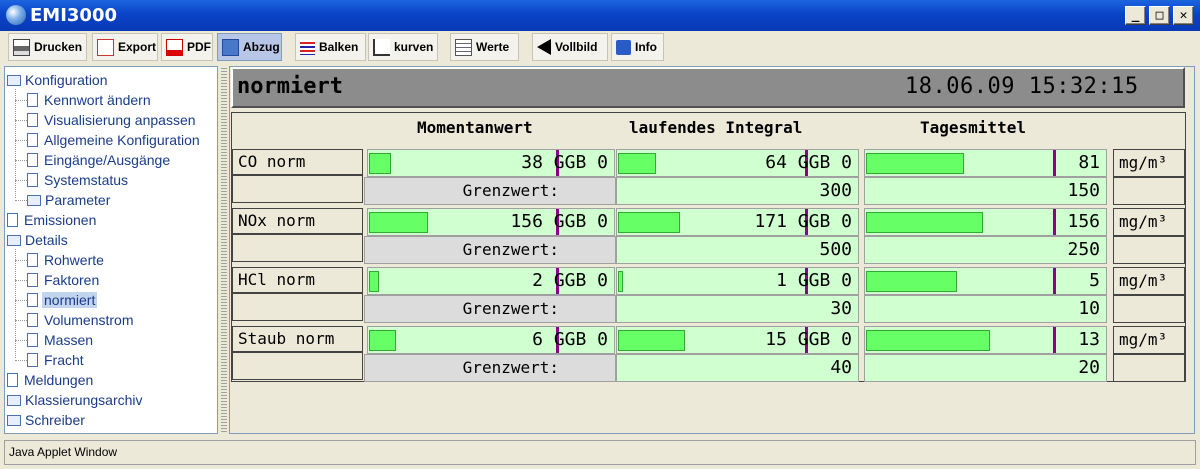 The width and height of the screenshot is (1200, 469). I want to click on grenzwert-integral: 500, so click(737, 250).